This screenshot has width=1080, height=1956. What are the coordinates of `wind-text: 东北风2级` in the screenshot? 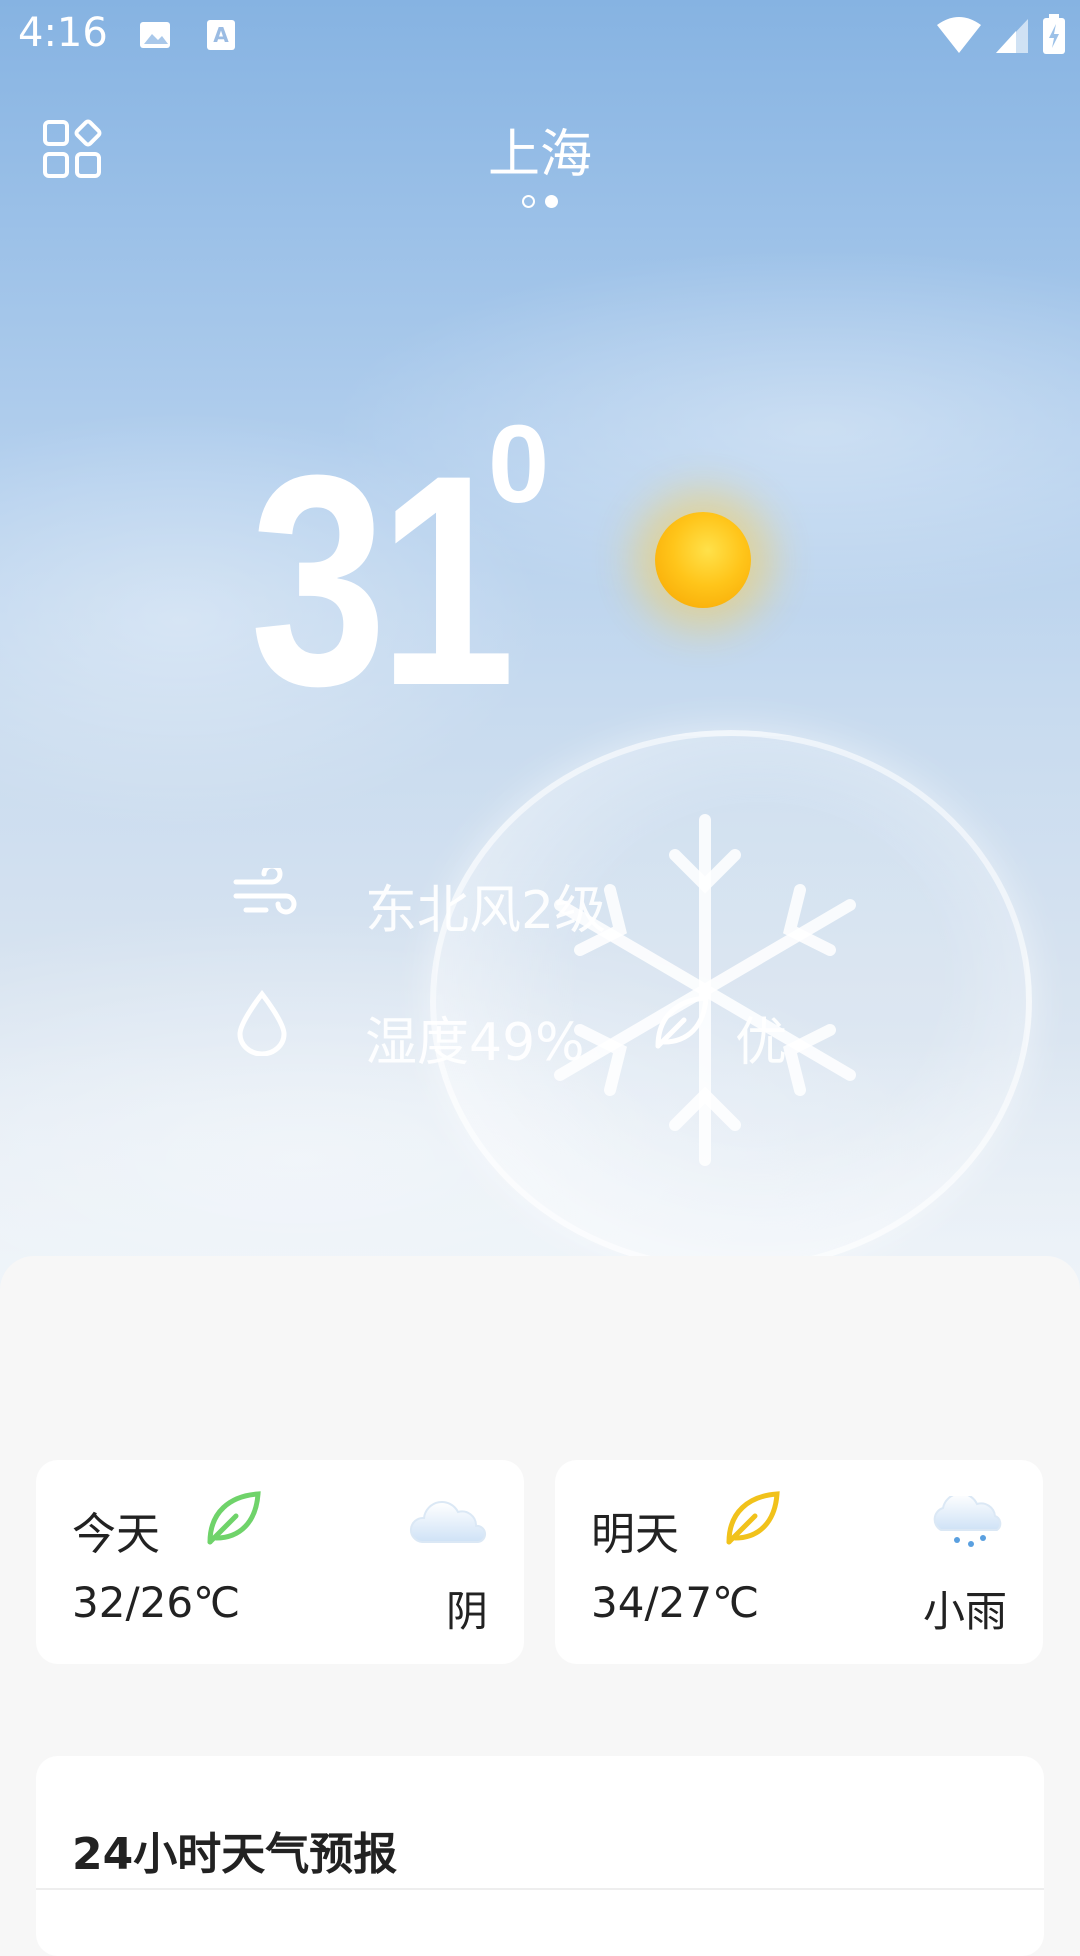 It's located at (486, 911).